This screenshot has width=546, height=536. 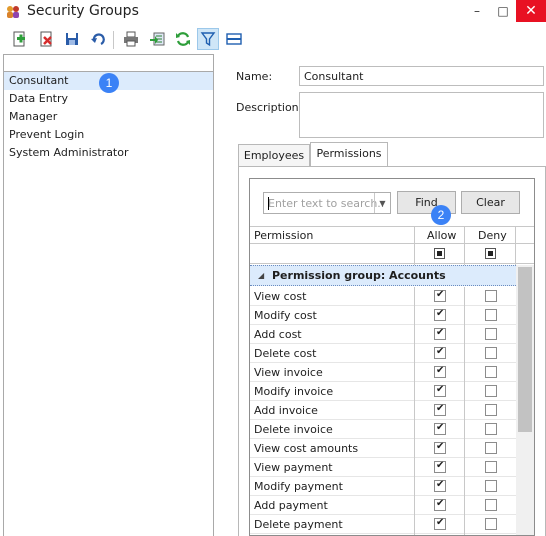 I want to click on grid-scrollbar, so click(x=525, y=400).